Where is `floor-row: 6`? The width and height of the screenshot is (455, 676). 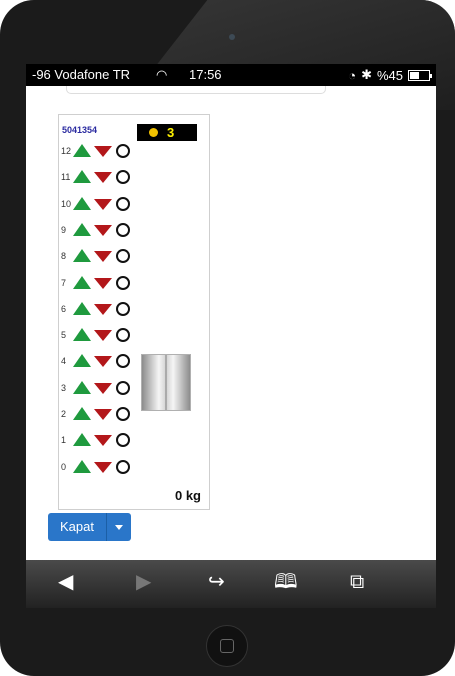
floor-row: 6 is located at coordinates (104, 310).